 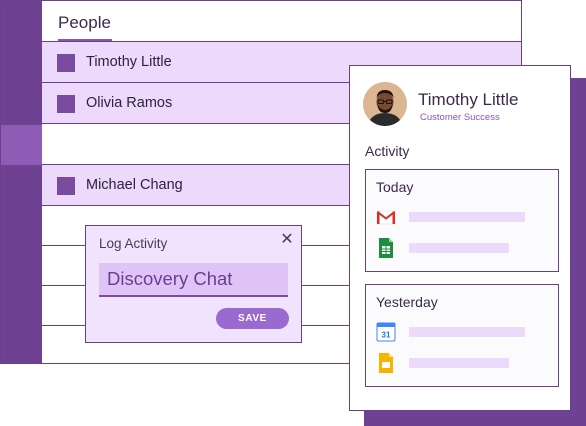 I want to click on log-activity-dialog: Log Activity ✕ Discovery Chat SAVE, so click(x=193, y=284).